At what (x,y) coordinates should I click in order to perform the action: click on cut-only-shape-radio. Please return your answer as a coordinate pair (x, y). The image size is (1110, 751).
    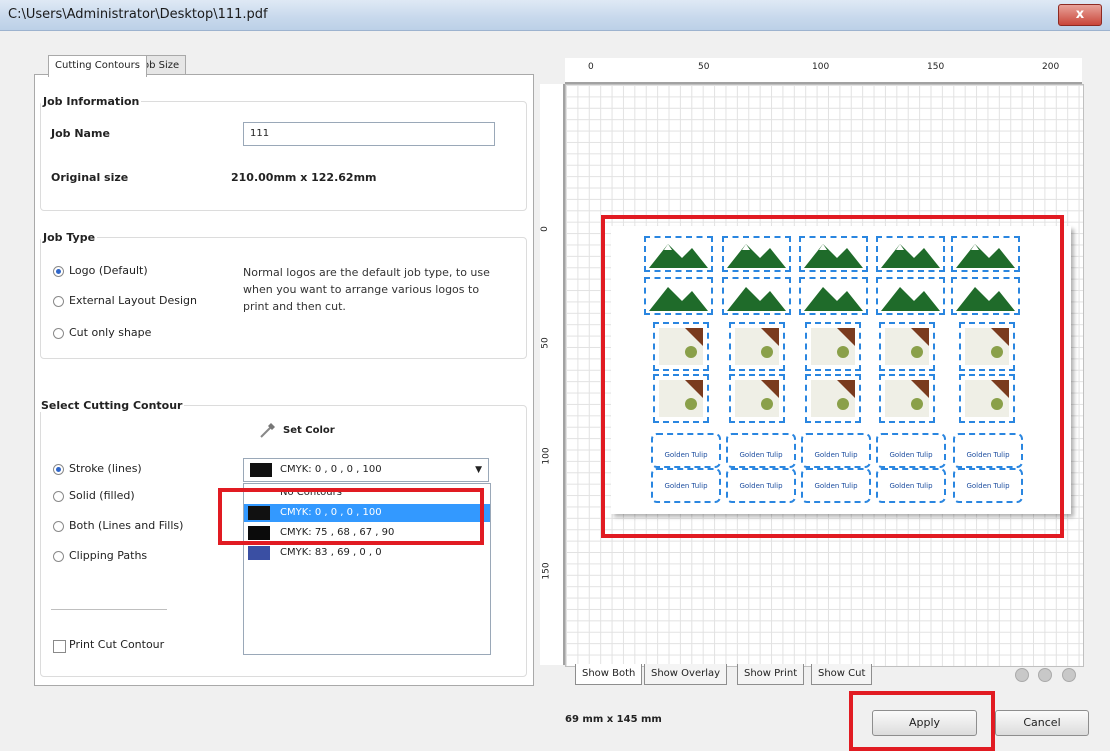
    Looking at the image, I should click on (58, 333).